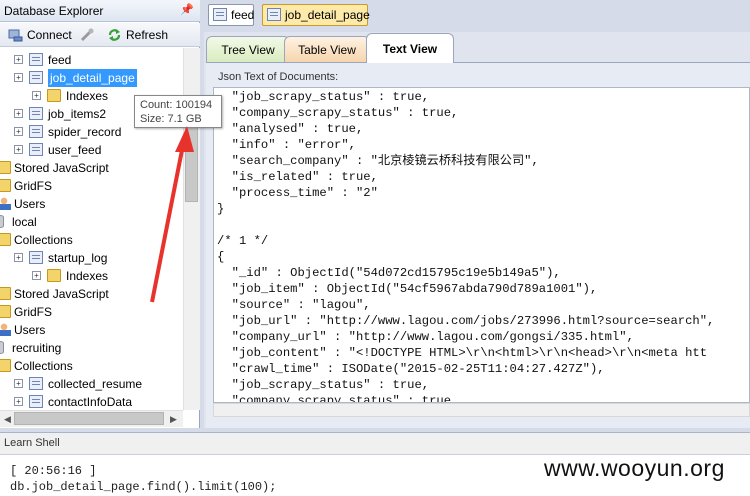 The height and width of the screenshot is (496, 750). I want to click on json-line: "analysed" : true,, so click(290, 129).